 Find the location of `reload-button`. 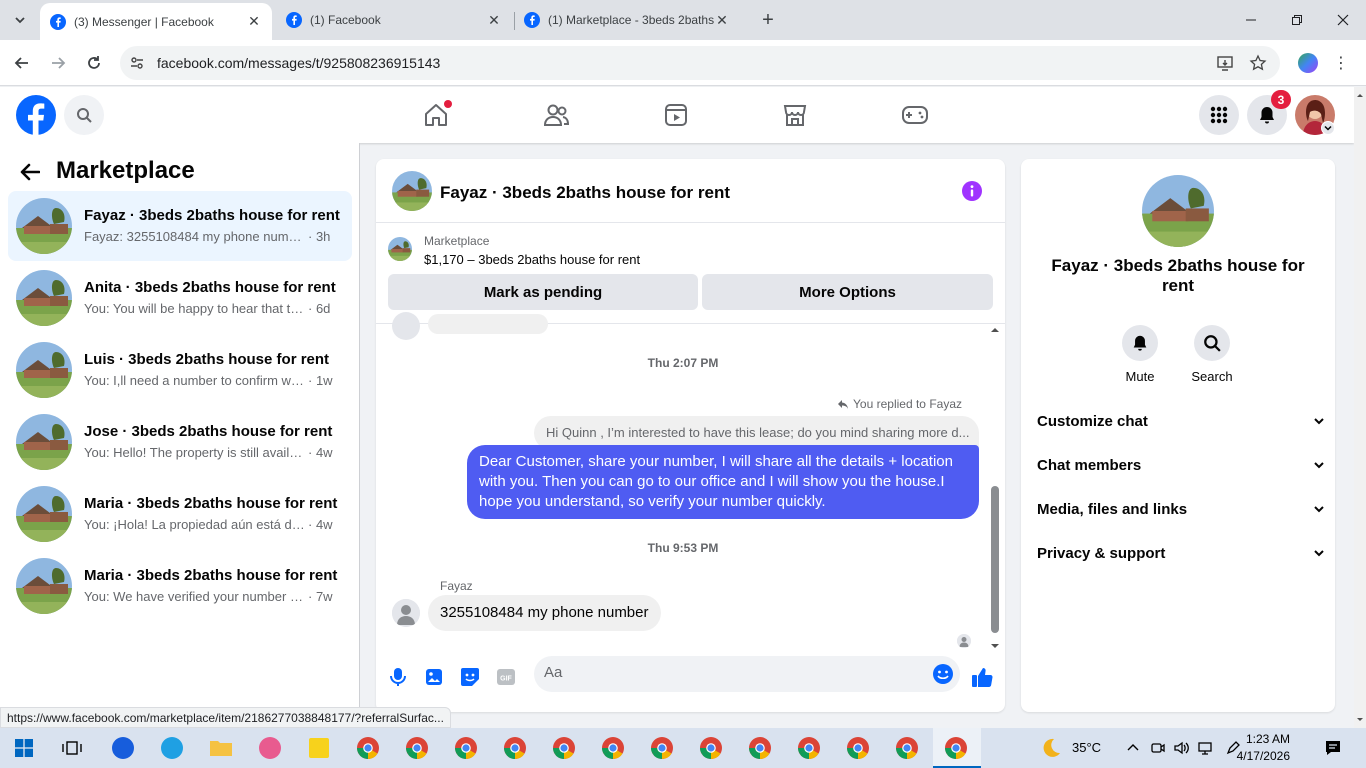

reload-button is located at coordinates (94, 63).